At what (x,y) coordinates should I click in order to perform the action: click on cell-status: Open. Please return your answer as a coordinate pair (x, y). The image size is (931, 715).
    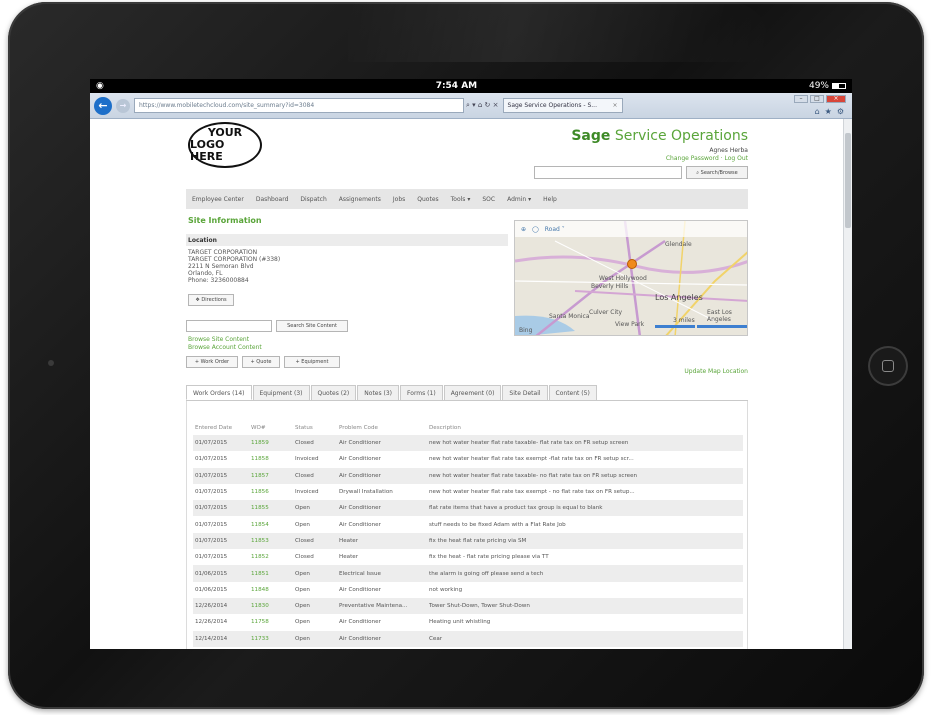
    Looking at the image, I should click on (302, 524).